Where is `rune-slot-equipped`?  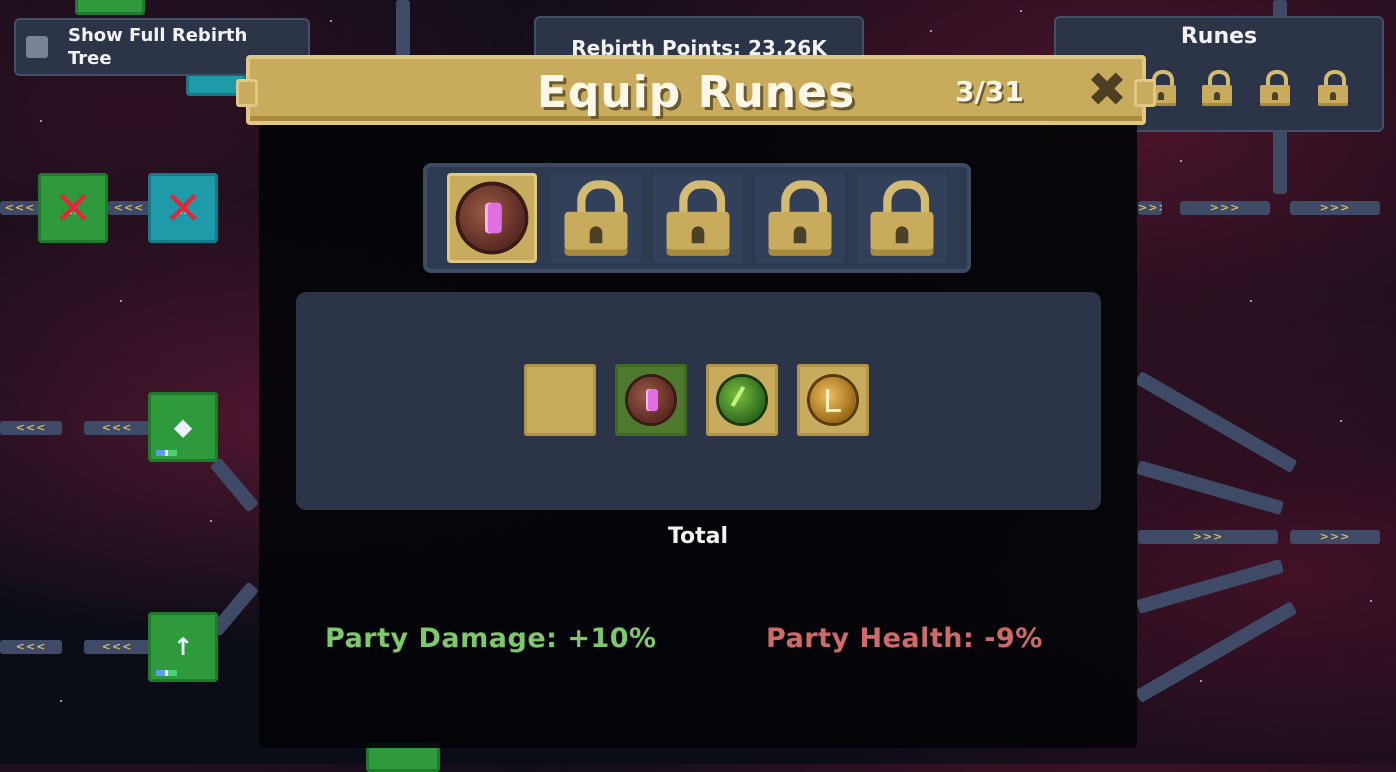 rune-slot-equipped is located at coordinates (492, 218).